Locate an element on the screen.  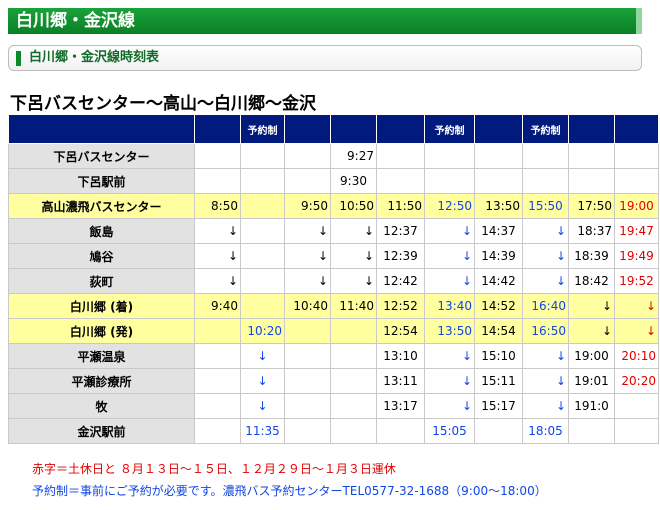
time-cell: 15:10 is located at coordinates (498, 356).